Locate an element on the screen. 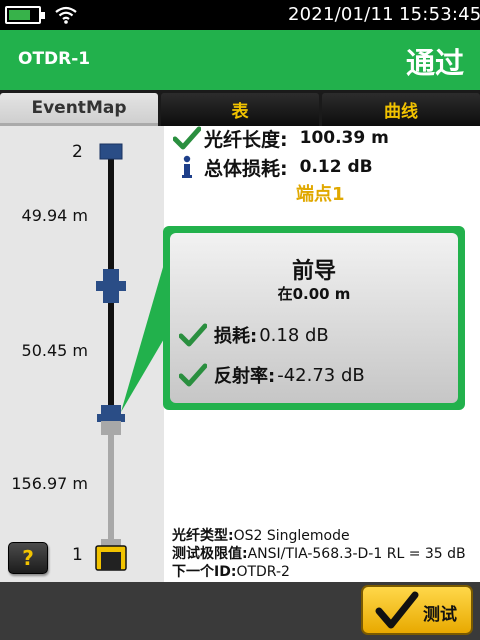  event-title: 前导 is located at coordinates (313, 271).